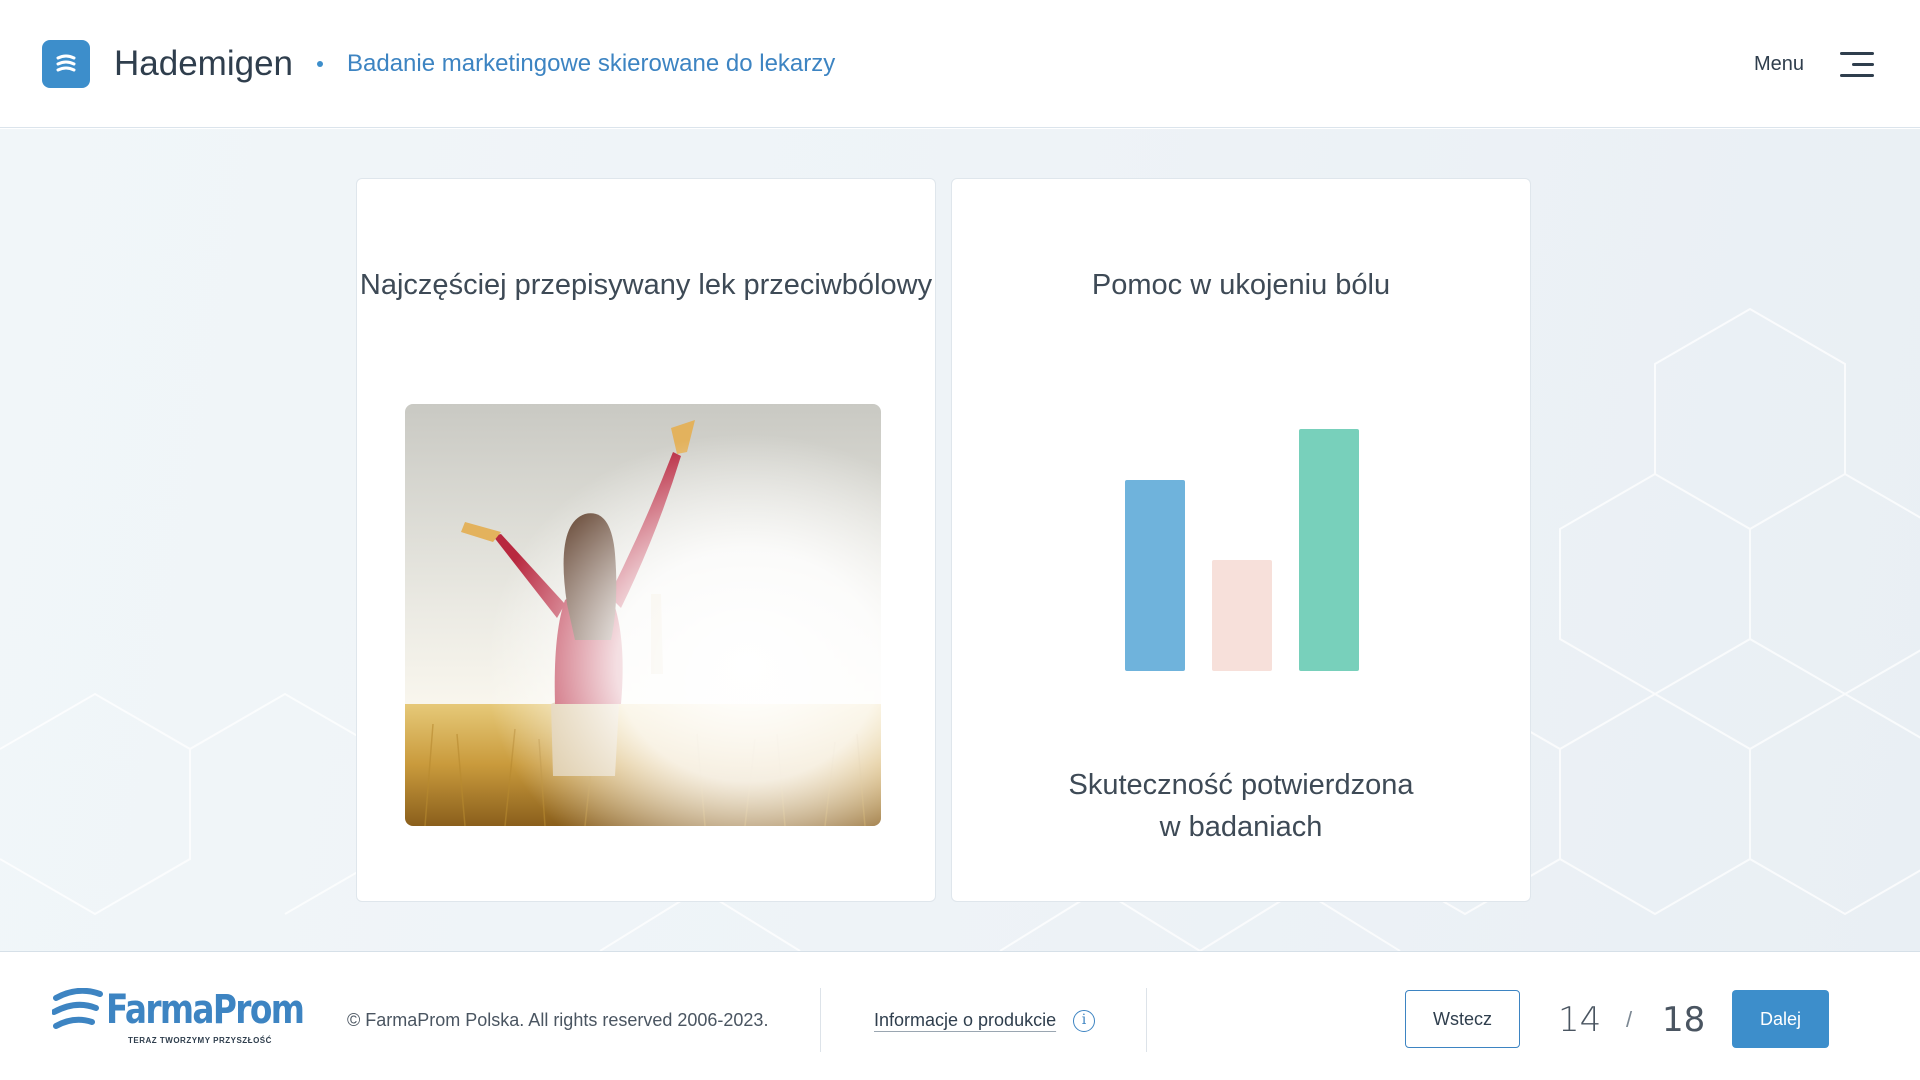 The image size is (1920, 1080). What do you see at coordinates (320, 64) in the screenshot?
I see `separator-dot` at bounding box center [320, 64].